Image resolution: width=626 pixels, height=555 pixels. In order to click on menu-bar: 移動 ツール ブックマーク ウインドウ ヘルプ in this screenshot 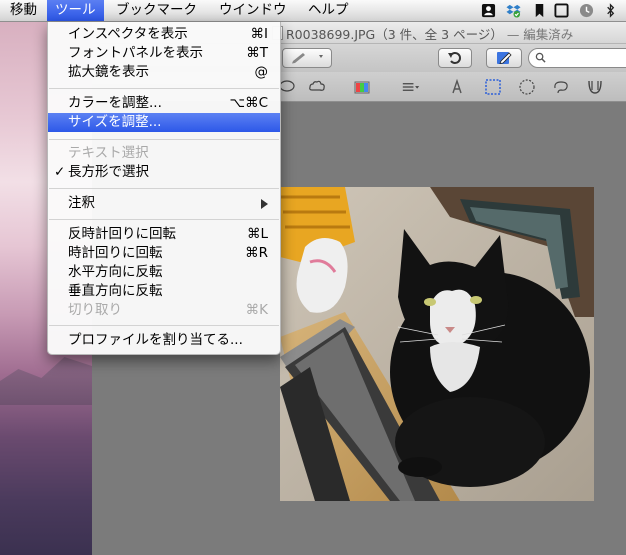, I will do `click(313, 11)`.